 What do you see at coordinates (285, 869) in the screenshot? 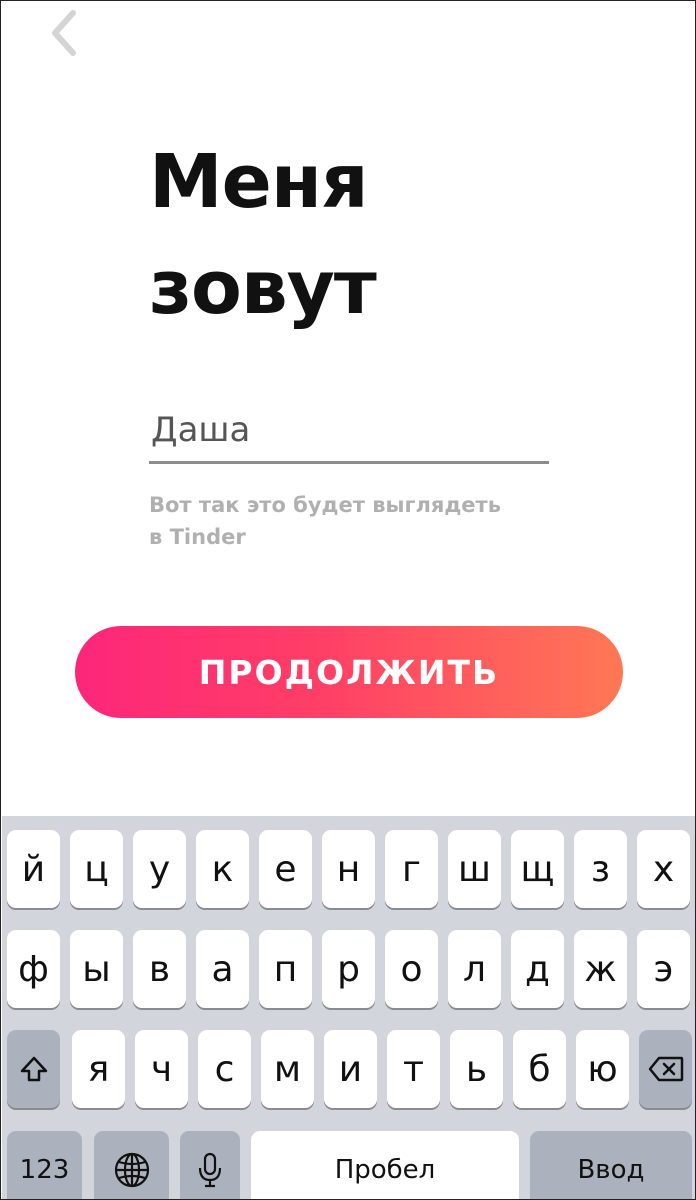
I see `key-е: е` at bounding box center [285, 869].